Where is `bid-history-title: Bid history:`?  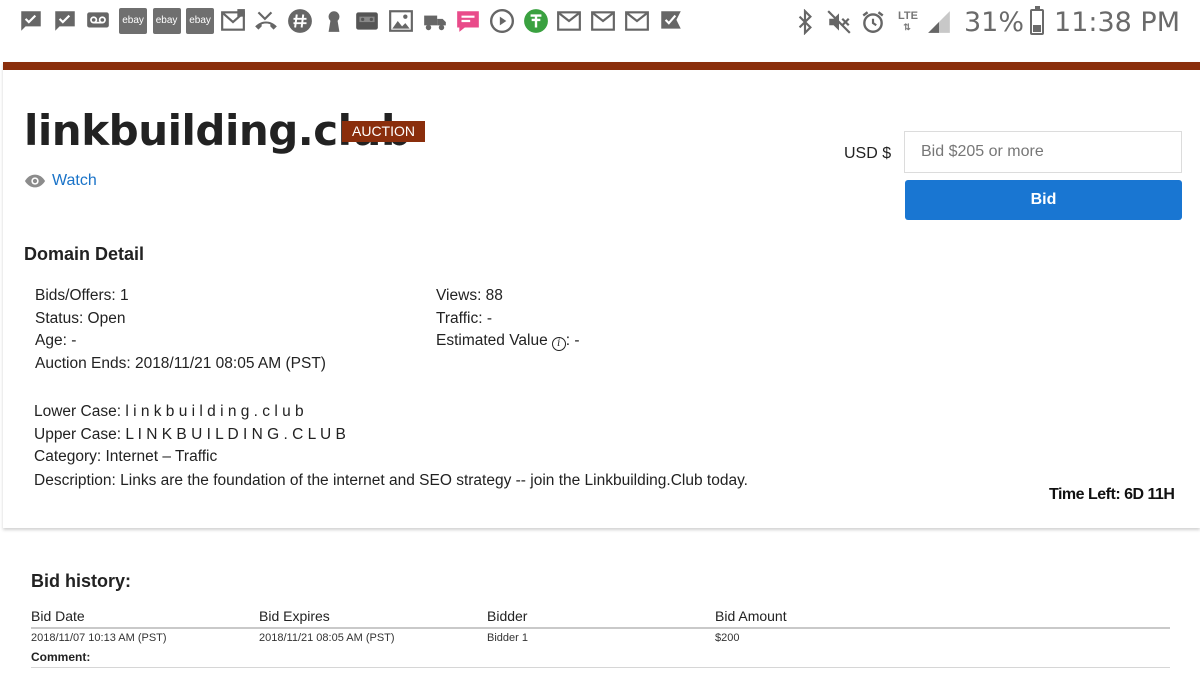
bid-history-title: Bid history: is located at coordinates (81, 581).